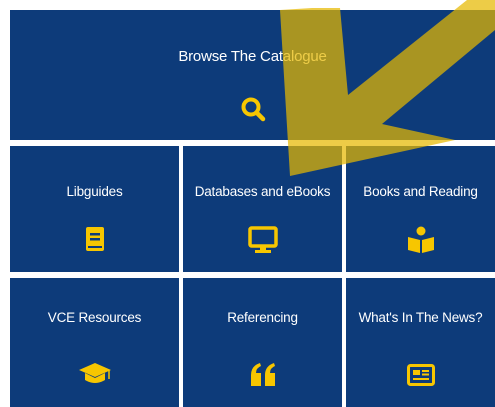 The height and width of the screenshot is (407, 495). What do you see at coordinates (94, 373) in the screenshot?
I see `graduation-cap-icon` at bounding box center [94, 373].